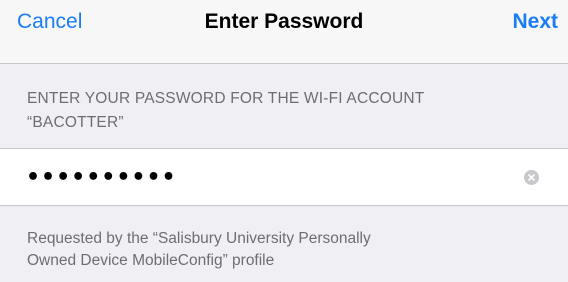 The width and height of the screenshot is (568, 282). Describe the element at coordinates (266, 177) in the screenshot. I see `password-input` at that location.